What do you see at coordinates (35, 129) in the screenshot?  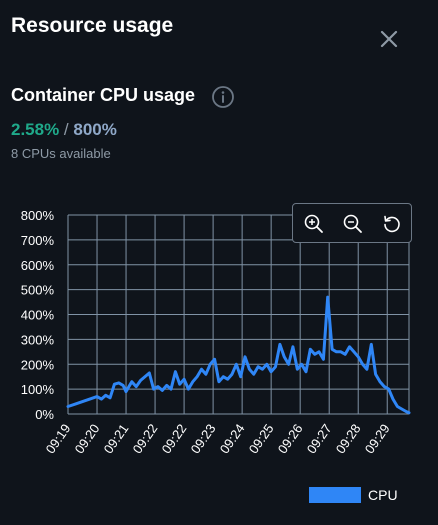 I see `current-cpu-usage: 2.58%` at bounding box center [35, 129].